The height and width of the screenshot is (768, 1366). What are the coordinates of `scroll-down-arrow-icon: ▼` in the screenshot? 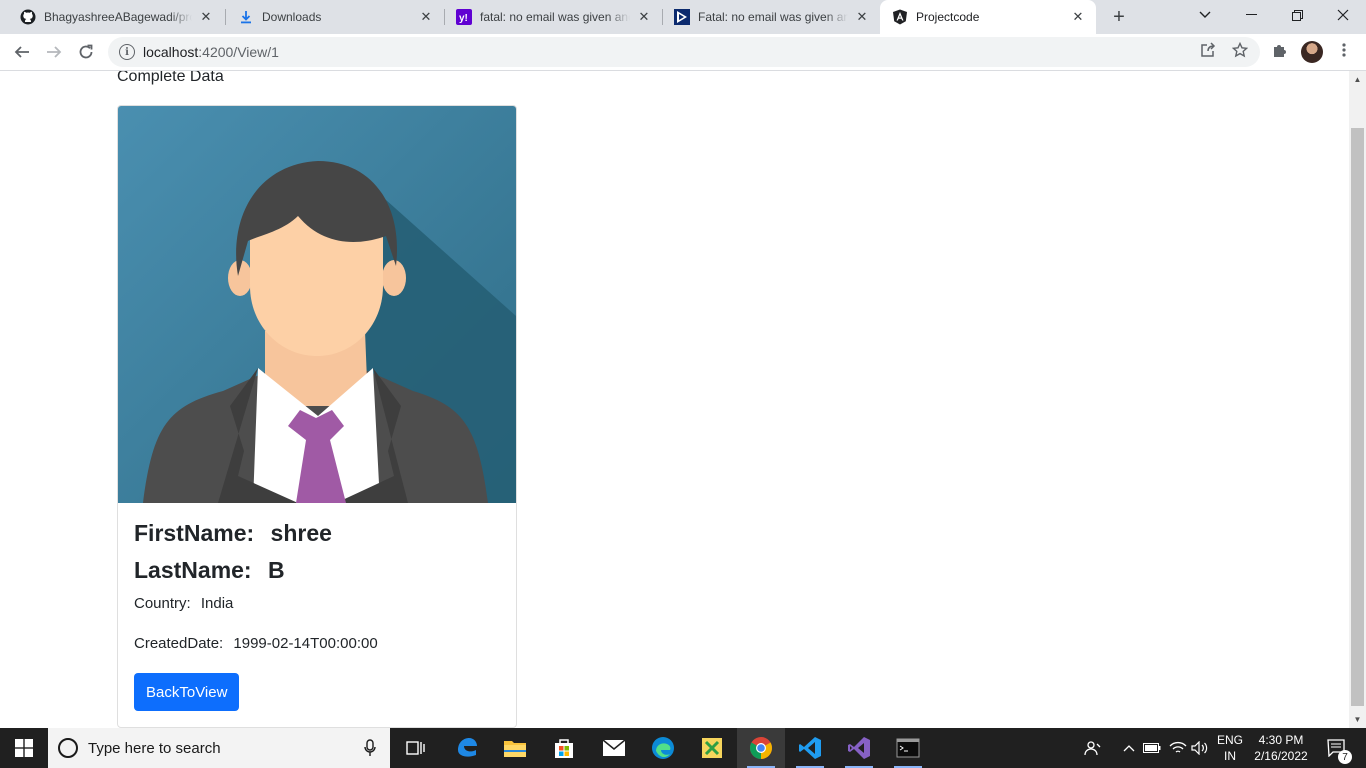 It's located at (1357, 719).